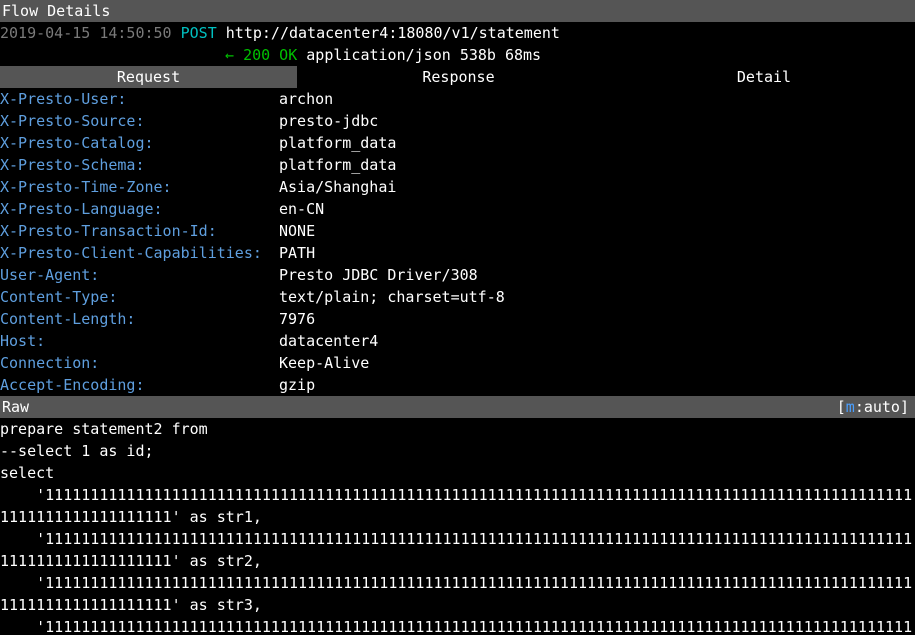  Describe the element at coordinates (329, 121) in the screenshot. I see `header-value: presto-jdbc` at that location.